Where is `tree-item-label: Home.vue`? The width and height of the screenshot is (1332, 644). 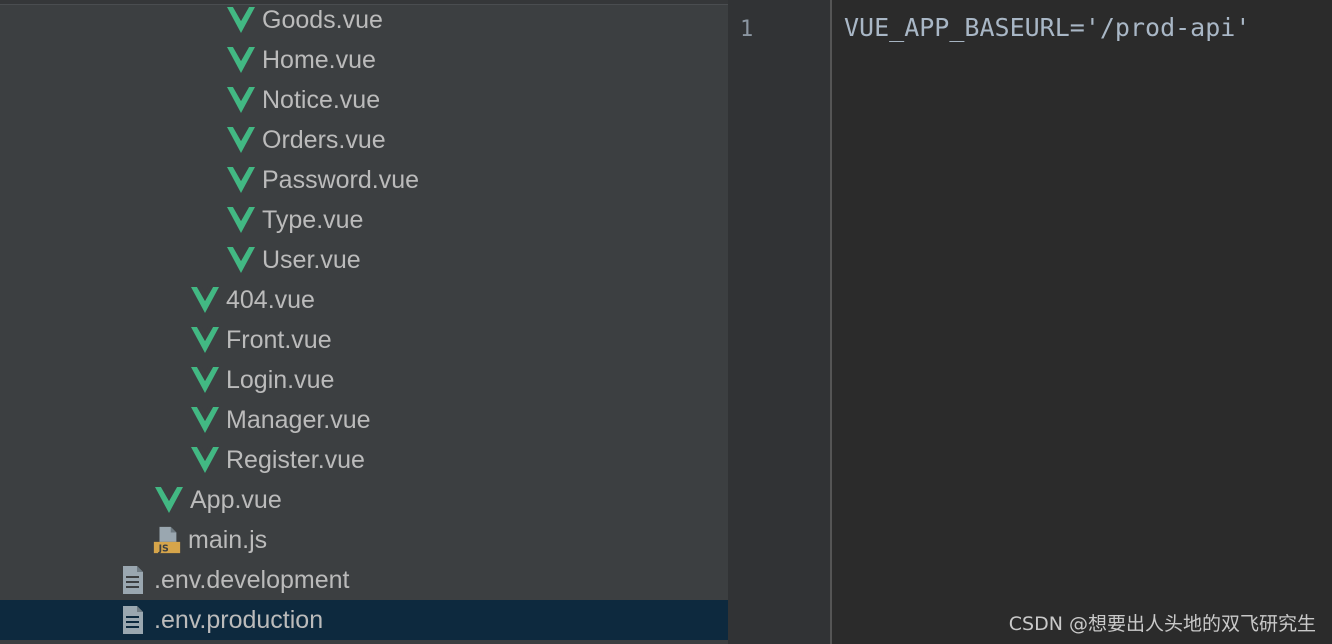 tree-item-label: Home.vue is located at coordinates (319, 60).